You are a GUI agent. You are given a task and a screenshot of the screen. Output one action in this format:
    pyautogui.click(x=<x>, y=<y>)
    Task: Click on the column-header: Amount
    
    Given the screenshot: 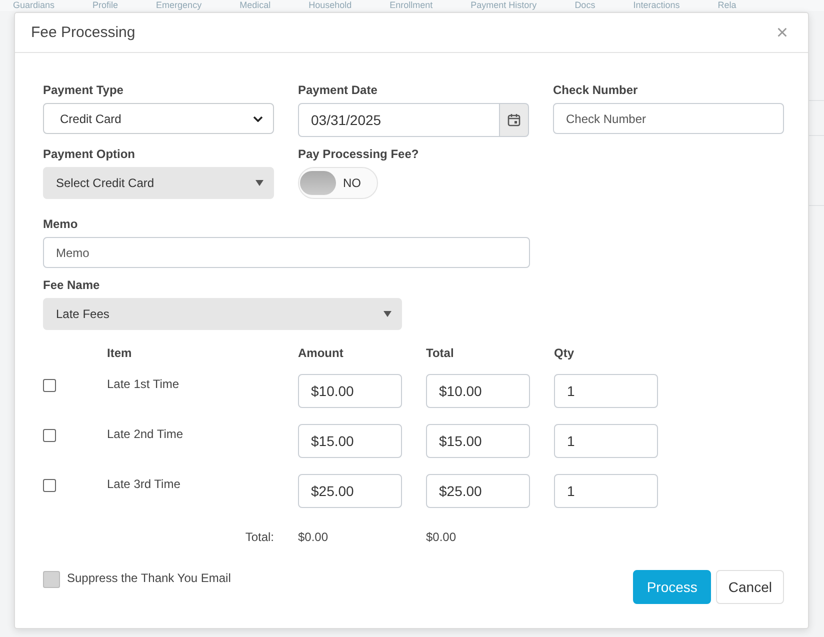 What is the action you would take?
    pyautogui.click(x=321, y=353)
    